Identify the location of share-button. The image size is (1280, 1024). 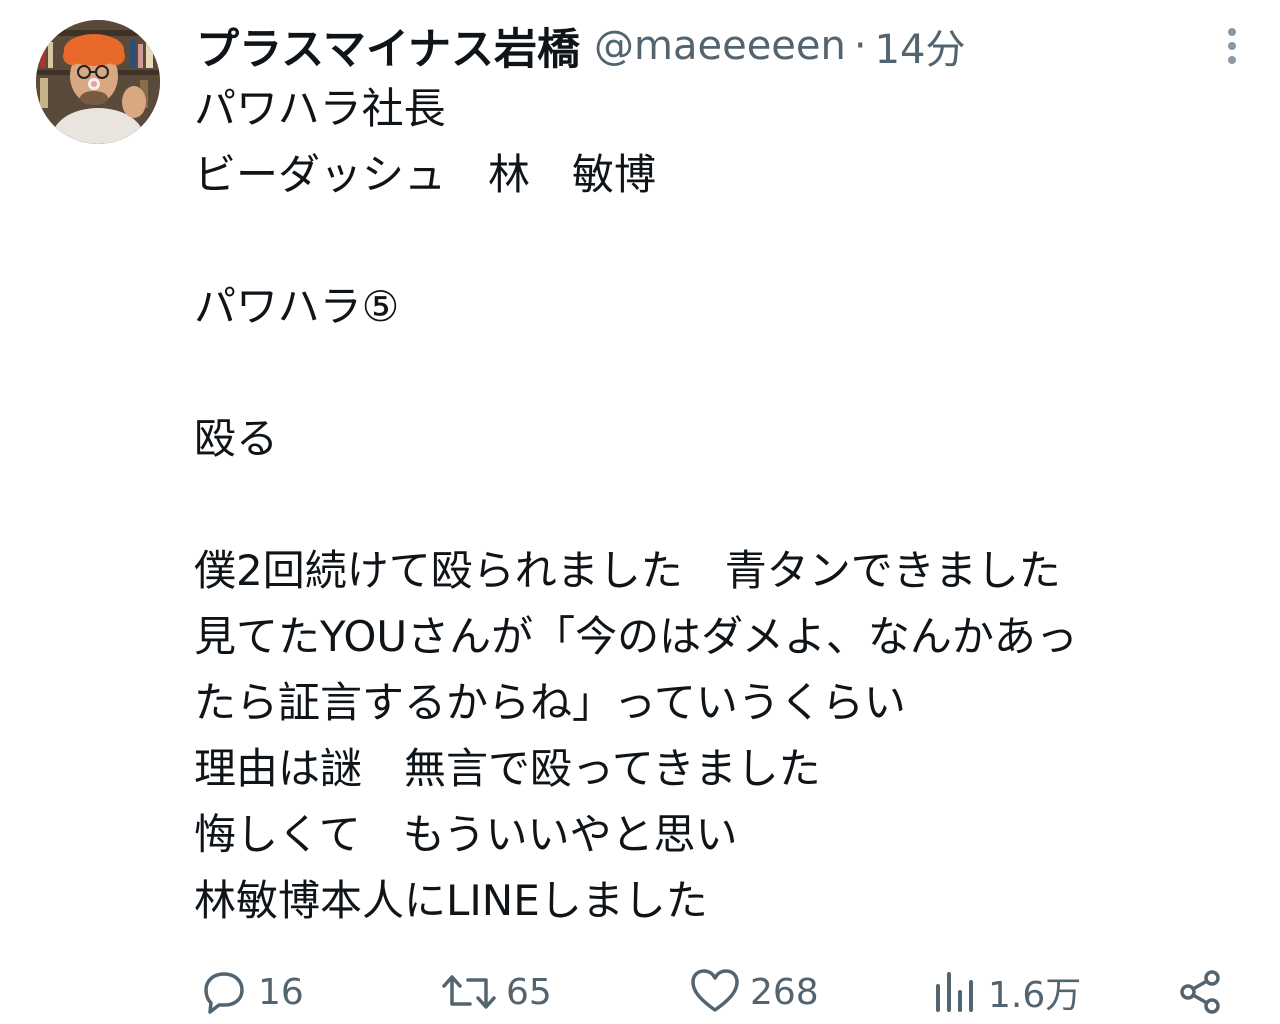
(1200, 992).